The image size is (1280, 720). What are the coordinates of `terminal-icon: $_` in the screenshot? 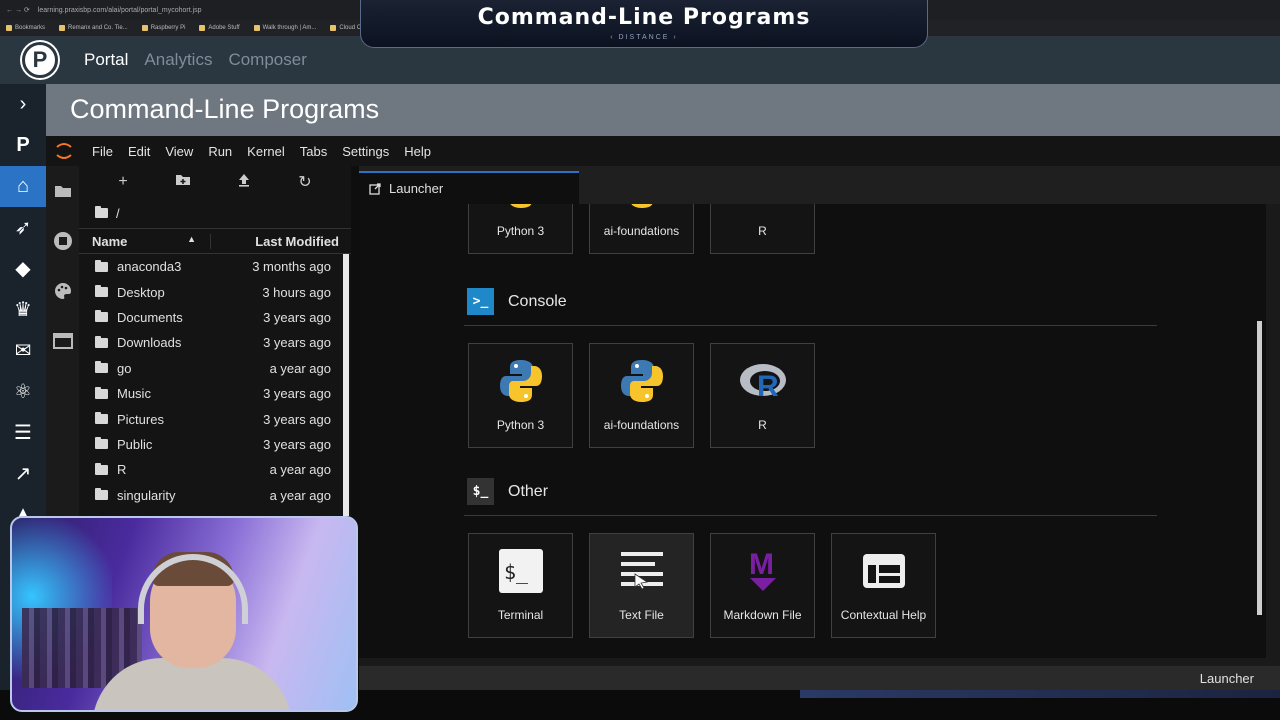 It's located at (521, 571).